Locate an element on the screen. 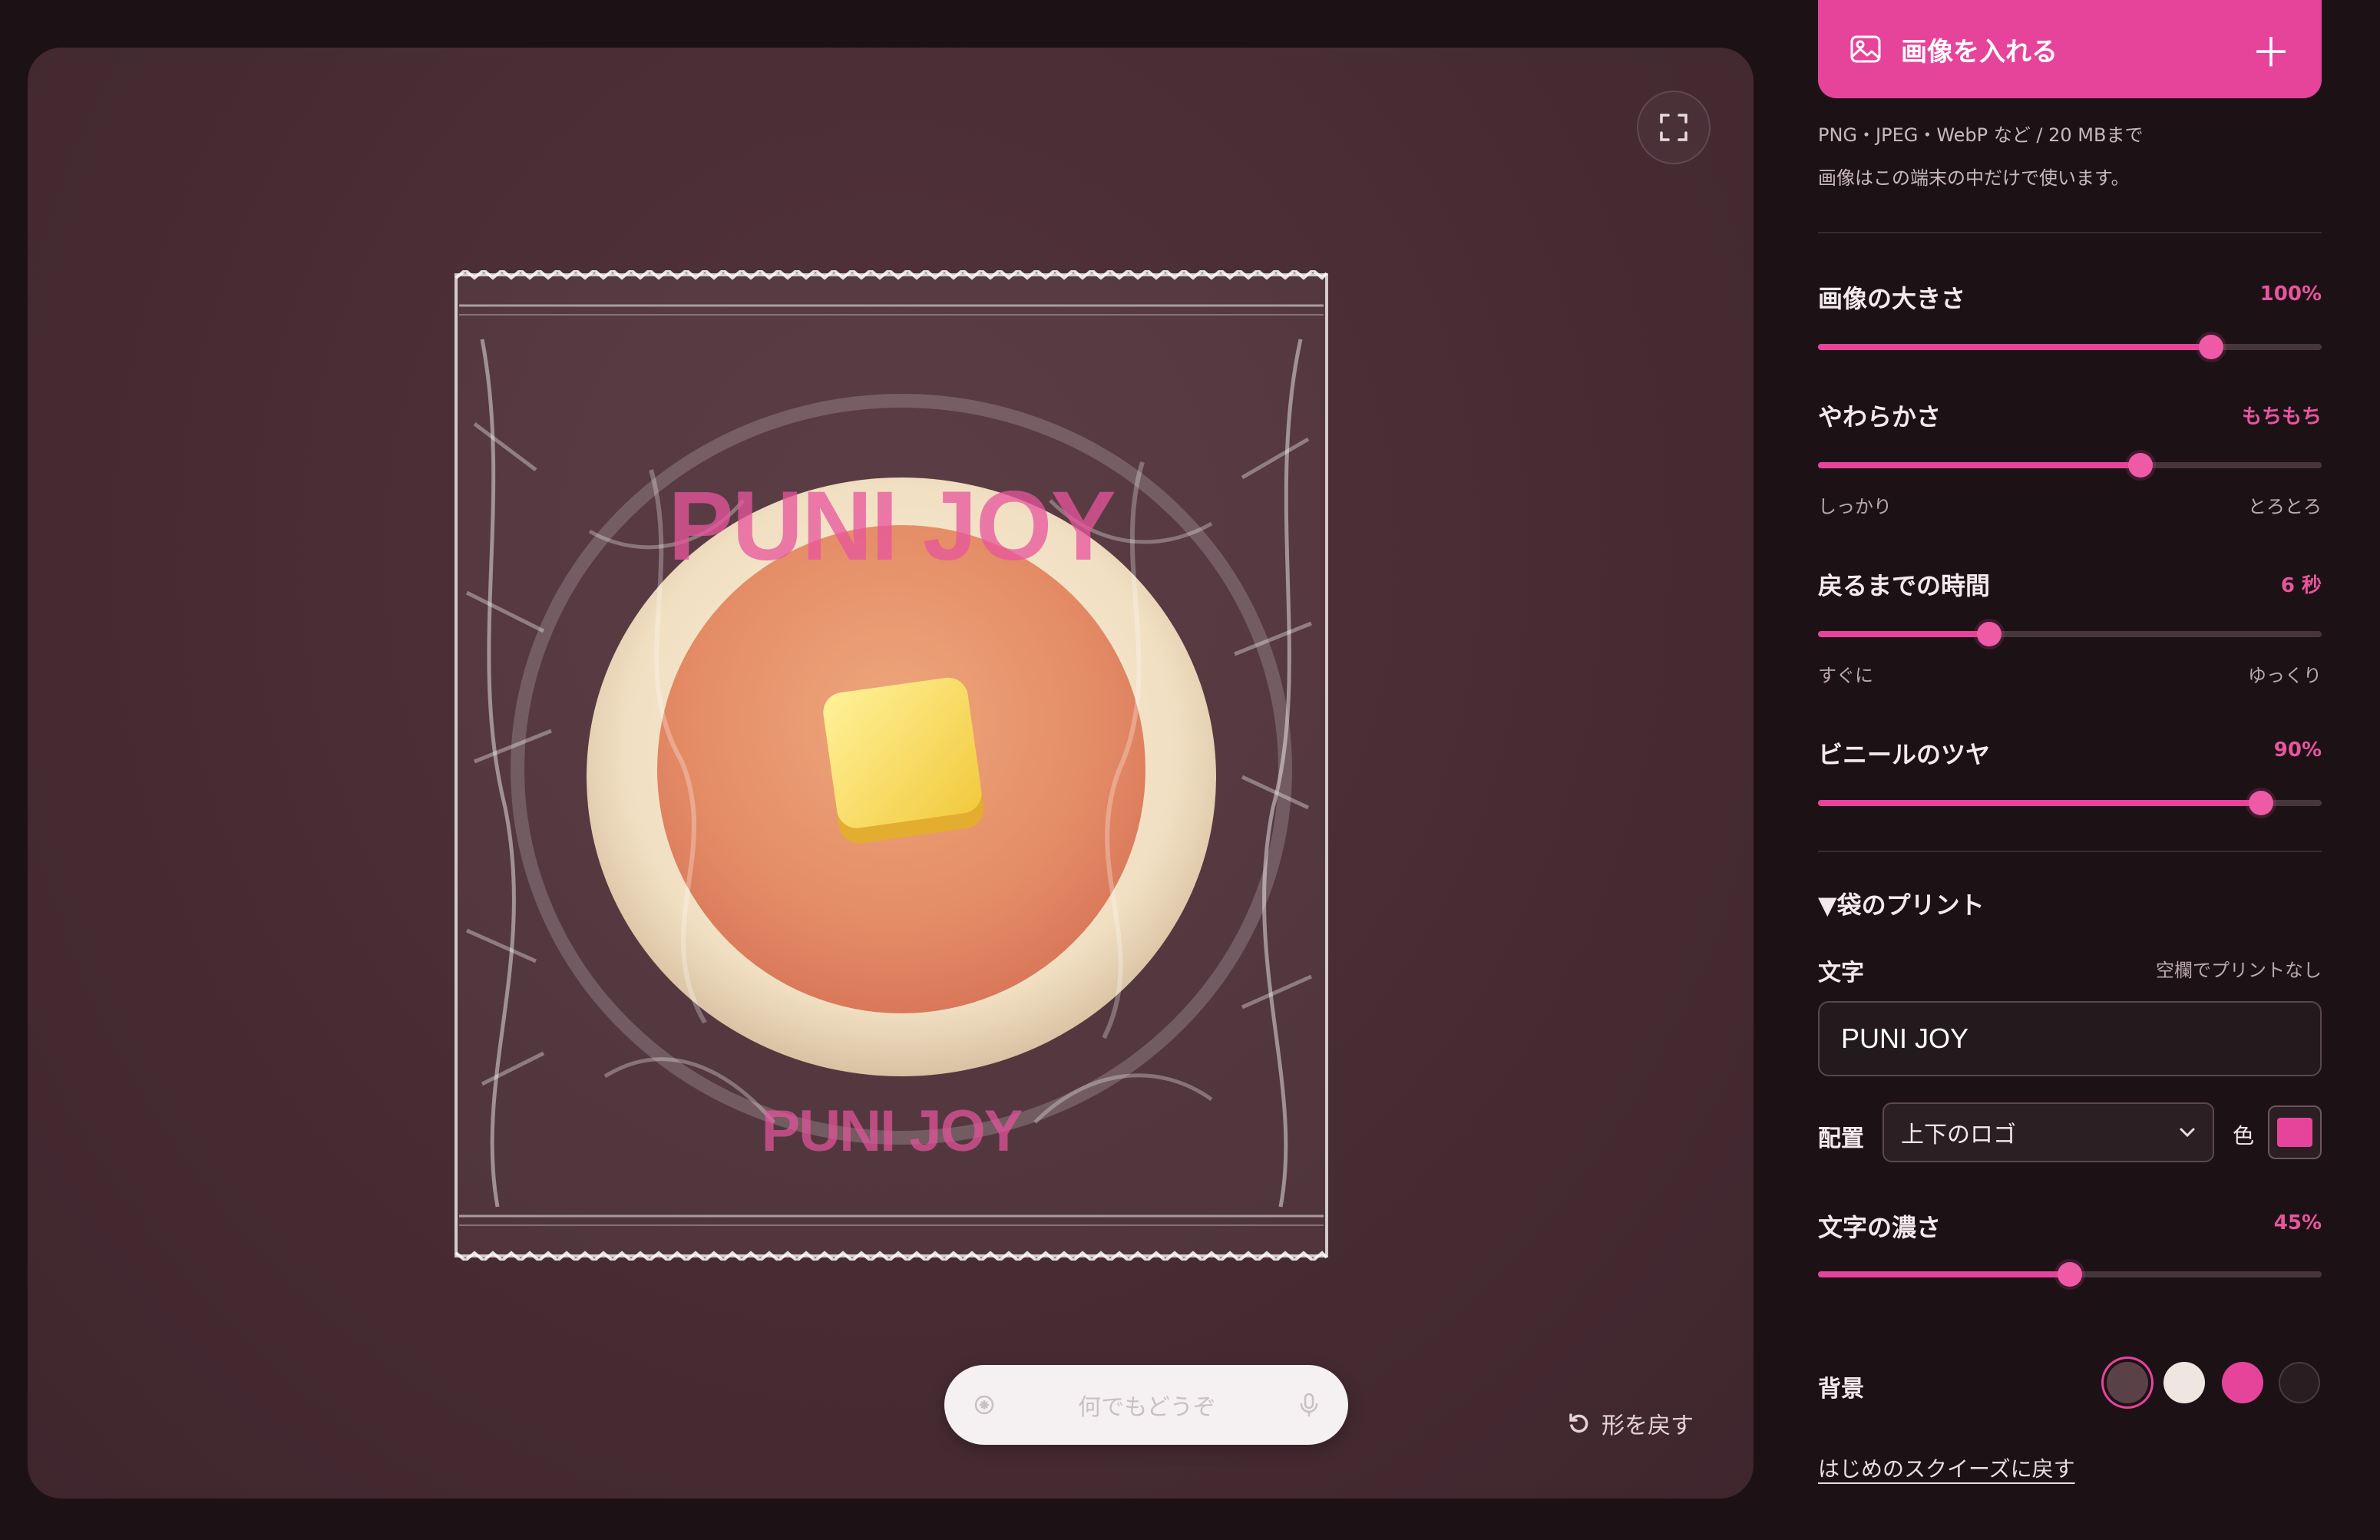 This screenshot has height=1540, width=2380. microphone-icon is located at coordinates (1309, 1405).